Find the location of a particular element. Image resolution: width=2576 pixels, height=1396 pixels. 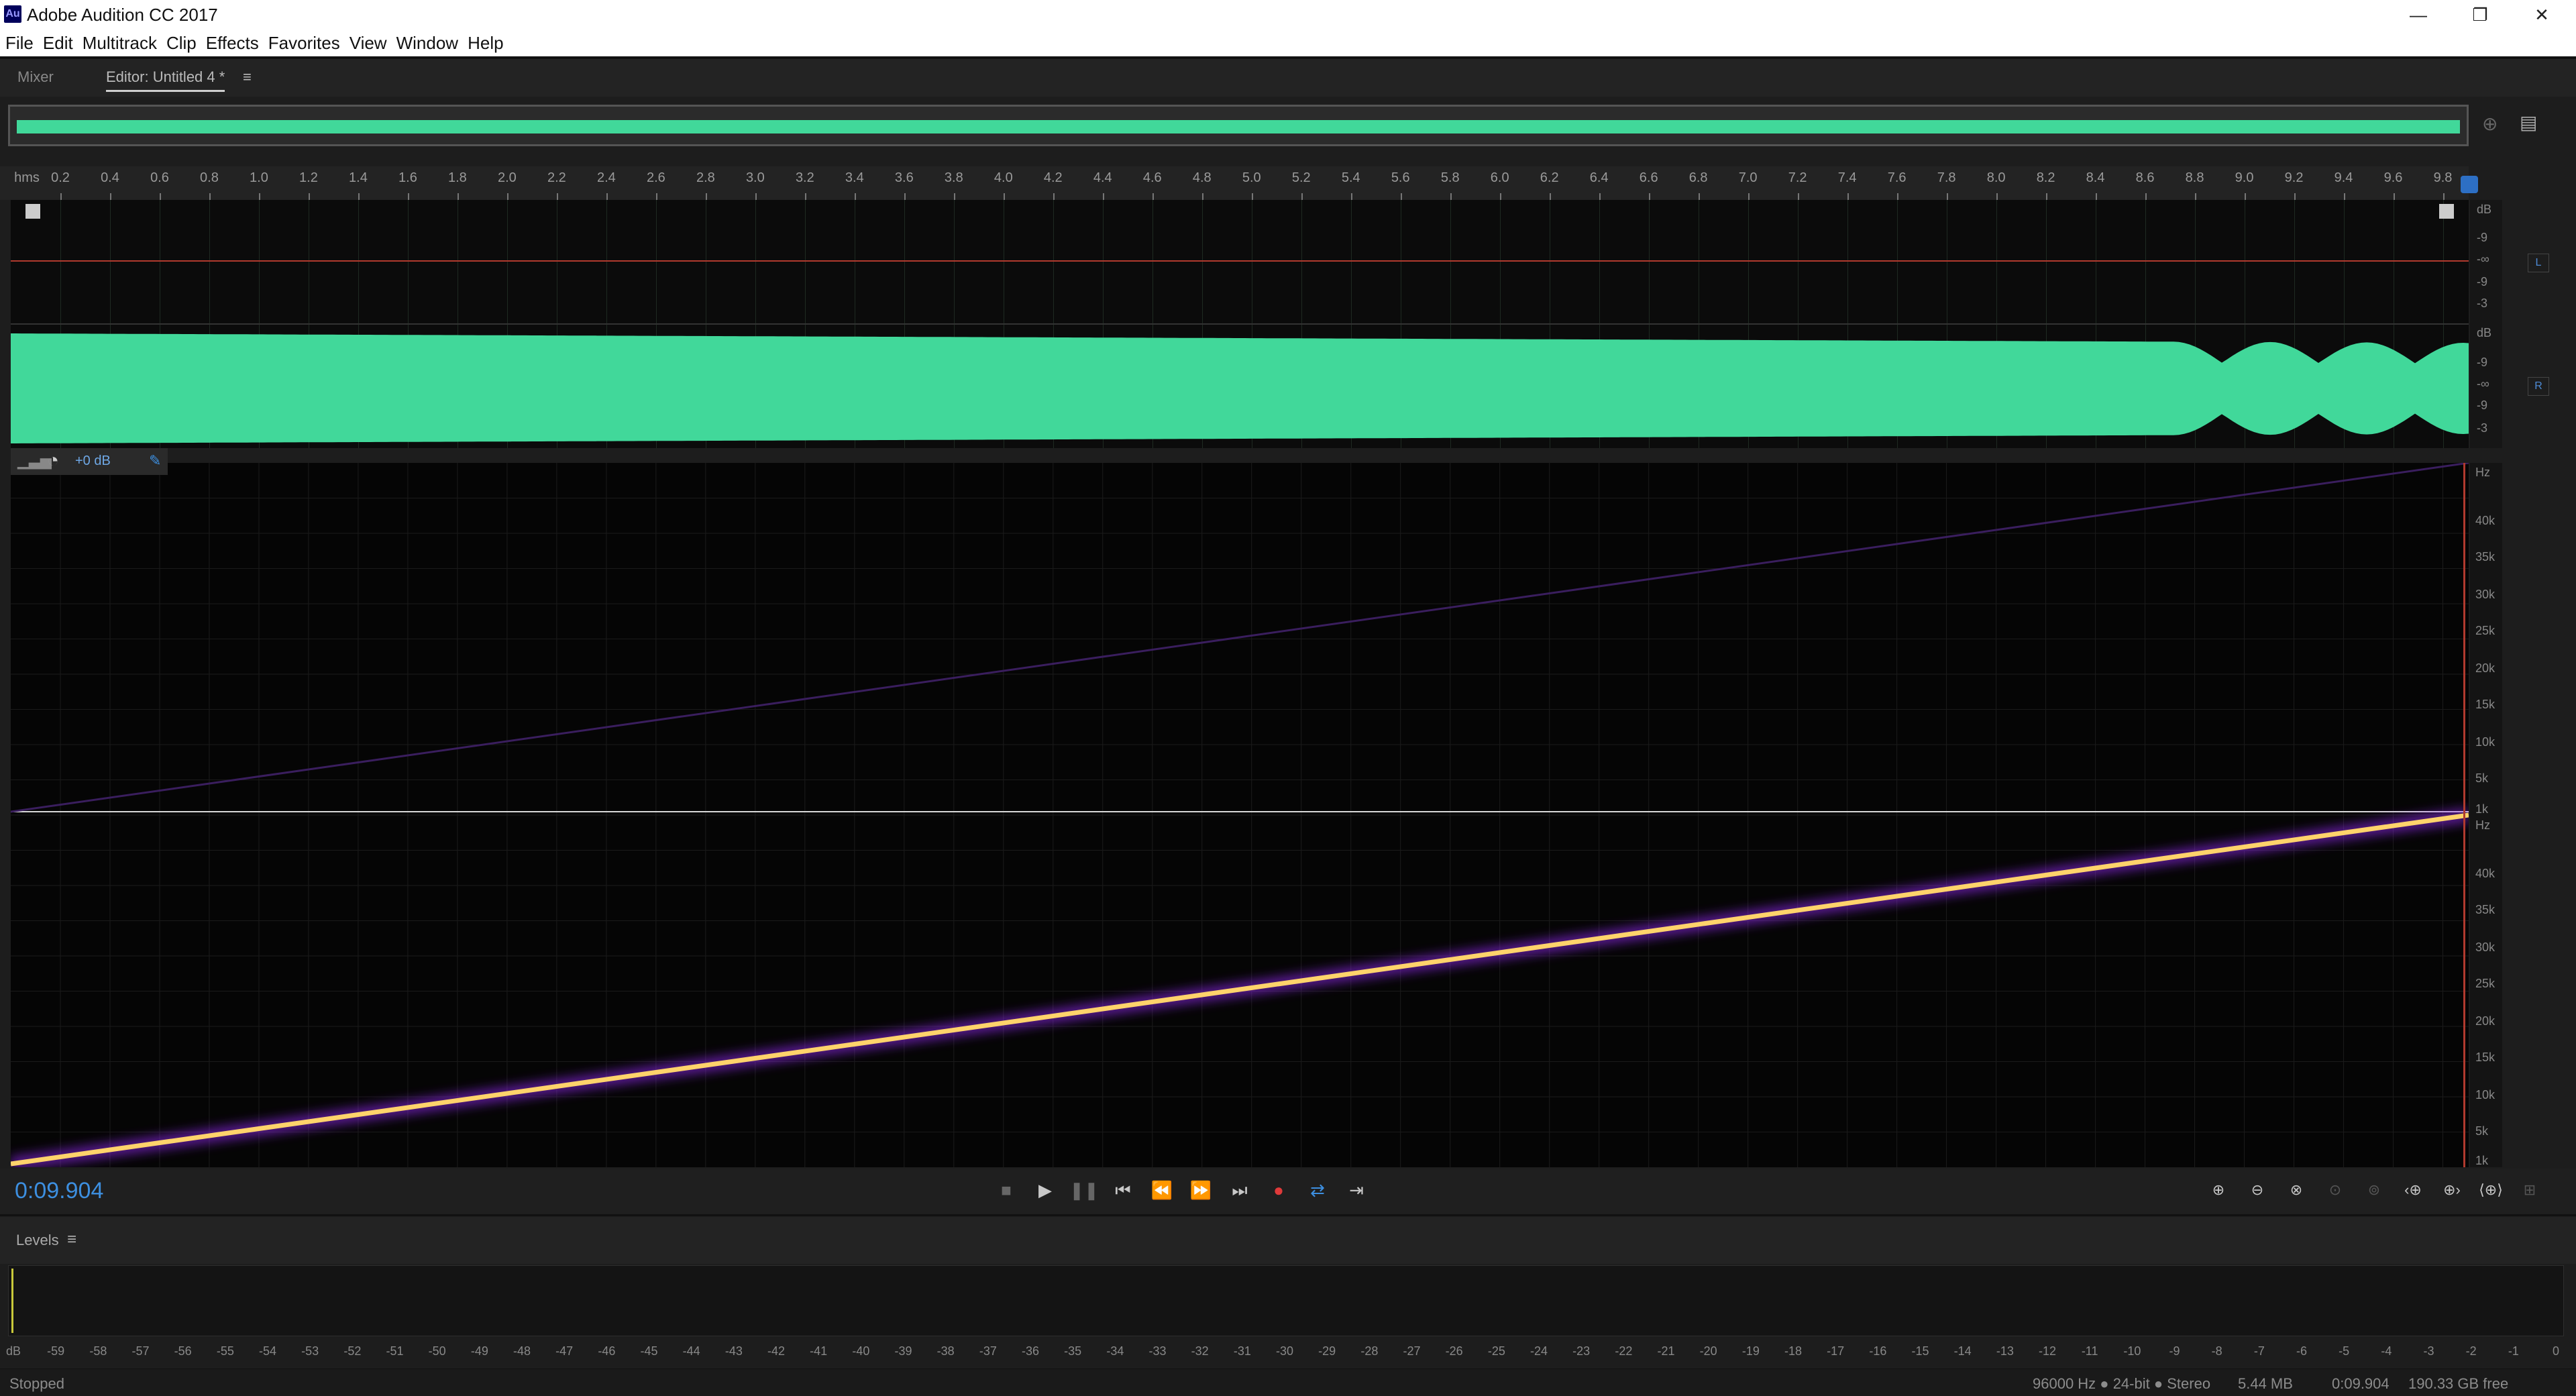

rewind-button: ⏪ is located at coordinates (1162, 1190).